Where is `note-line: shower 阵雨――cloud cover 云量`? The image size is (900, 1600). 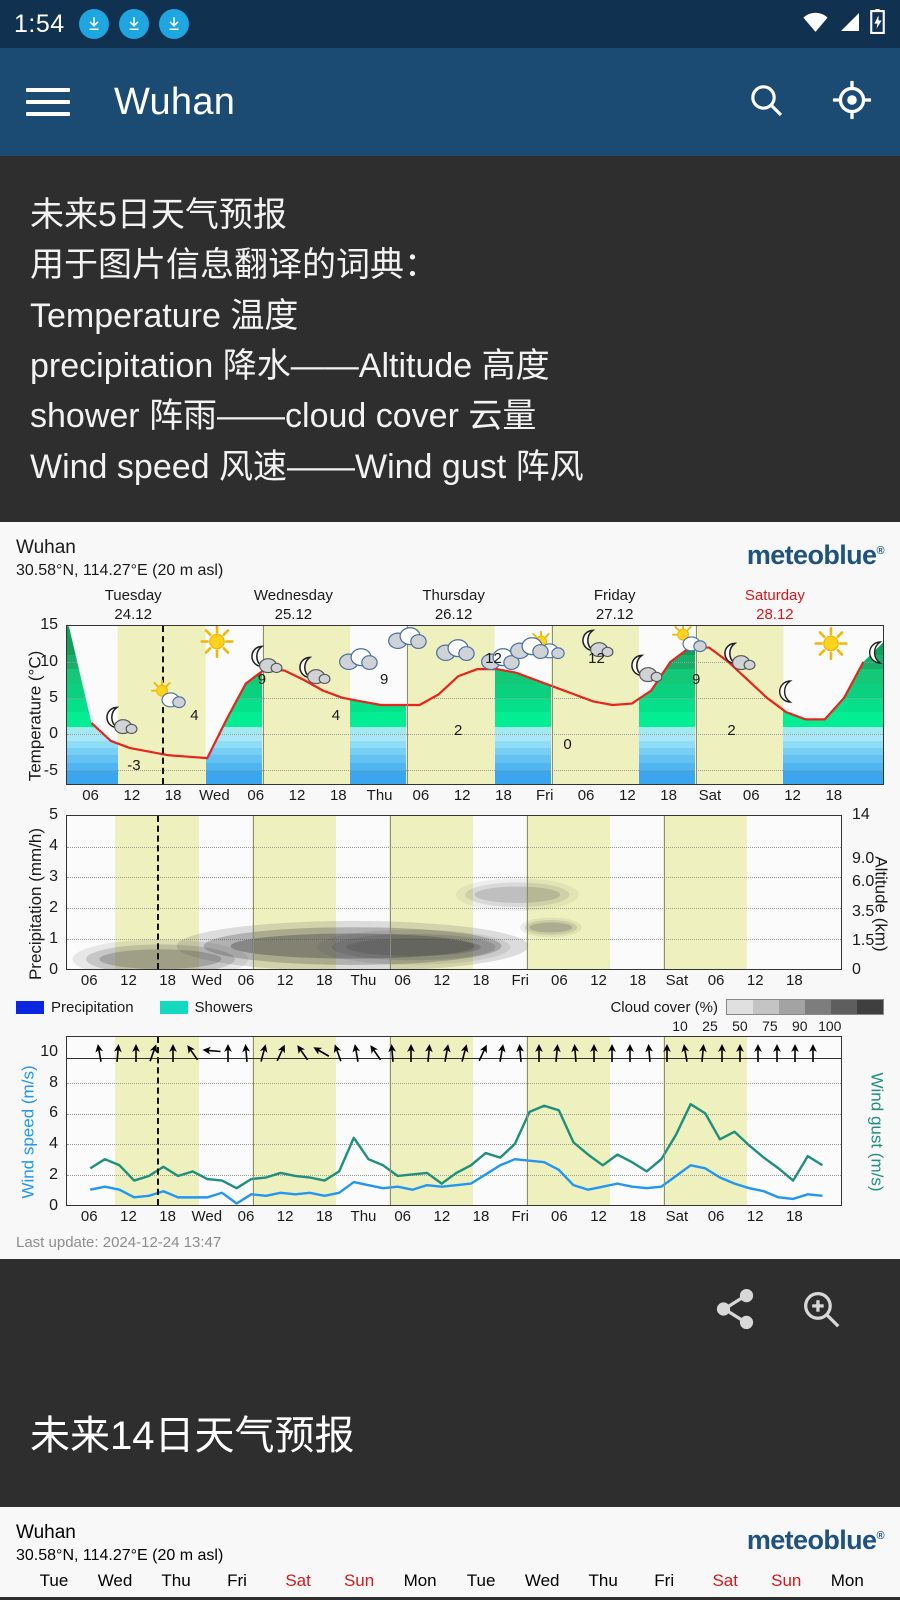
note-line: shower 阵雨――cloud cover 云量 is located at coordinates (283, 416).